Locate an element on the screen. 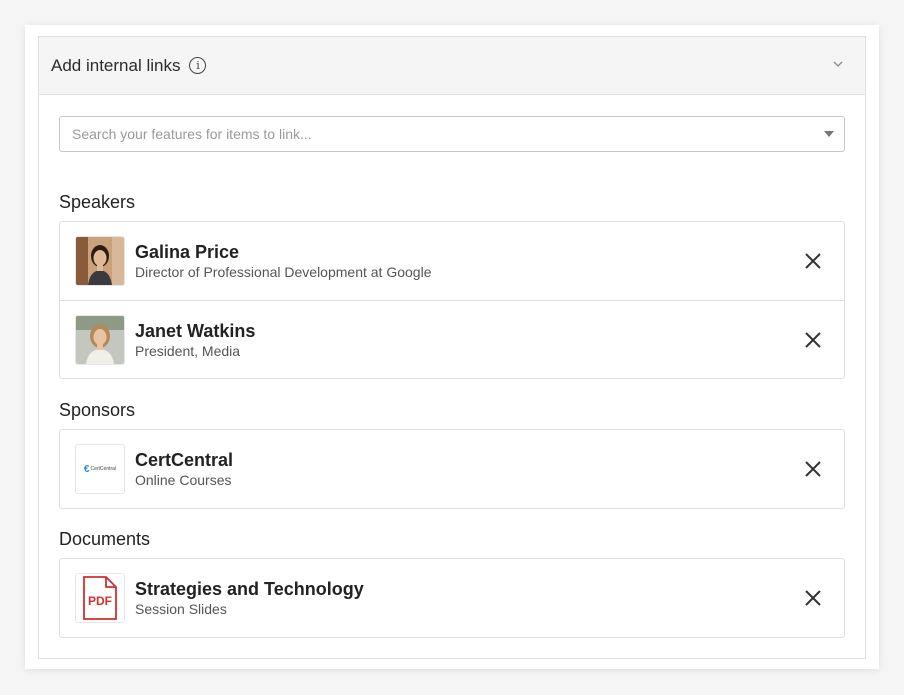 This screenshot has height=695, width=904. chevron-down-icon is located at coordinates (838, 64).